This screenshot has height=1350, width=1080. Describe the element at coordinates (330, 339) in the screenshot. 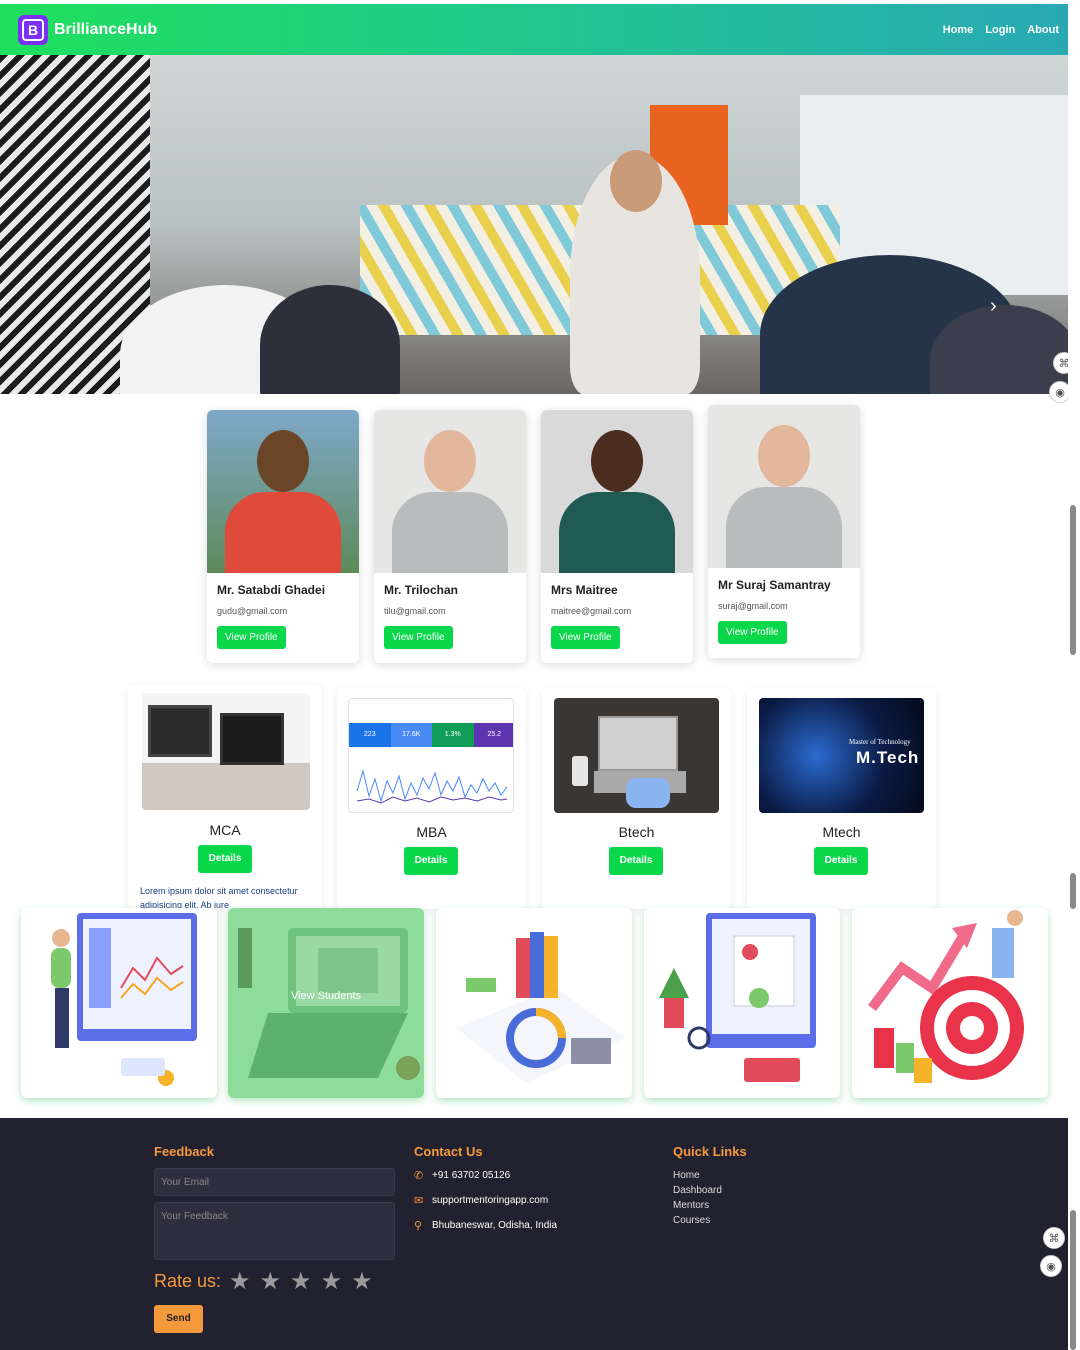

I see `hero-person-middle` at that location.